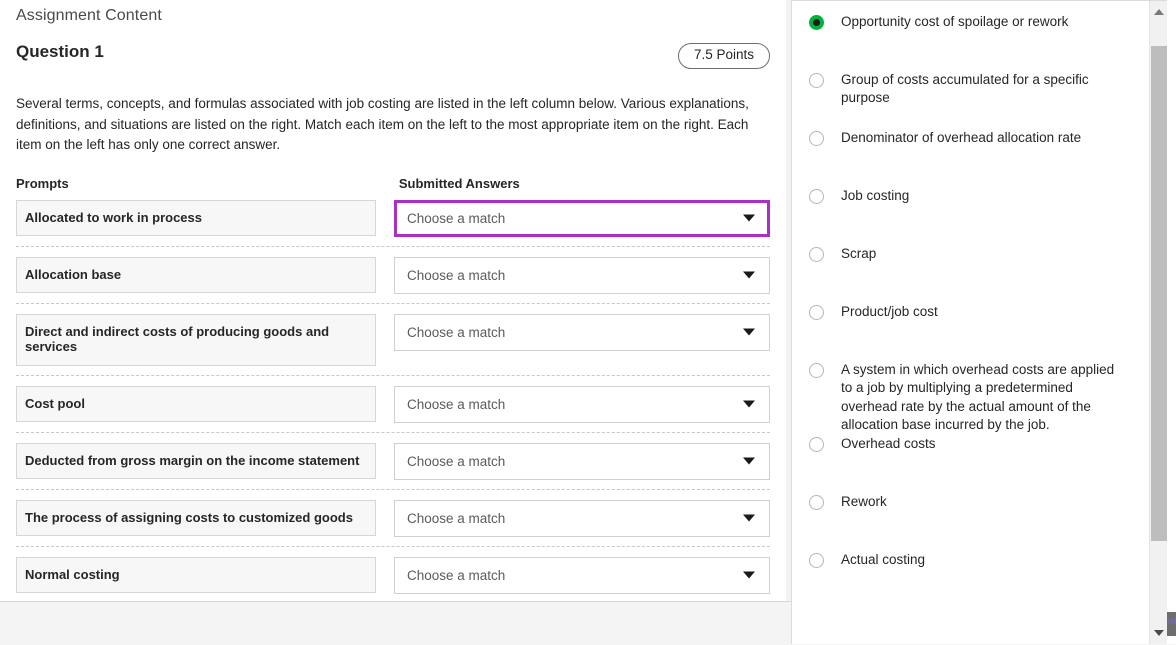 The width and height of the screenshot is (1176, 645). What do you see at coordinates (723, 56) in the screenshot?
I see `points-badge: 7.5 Points` at bounding box center [723, 56].